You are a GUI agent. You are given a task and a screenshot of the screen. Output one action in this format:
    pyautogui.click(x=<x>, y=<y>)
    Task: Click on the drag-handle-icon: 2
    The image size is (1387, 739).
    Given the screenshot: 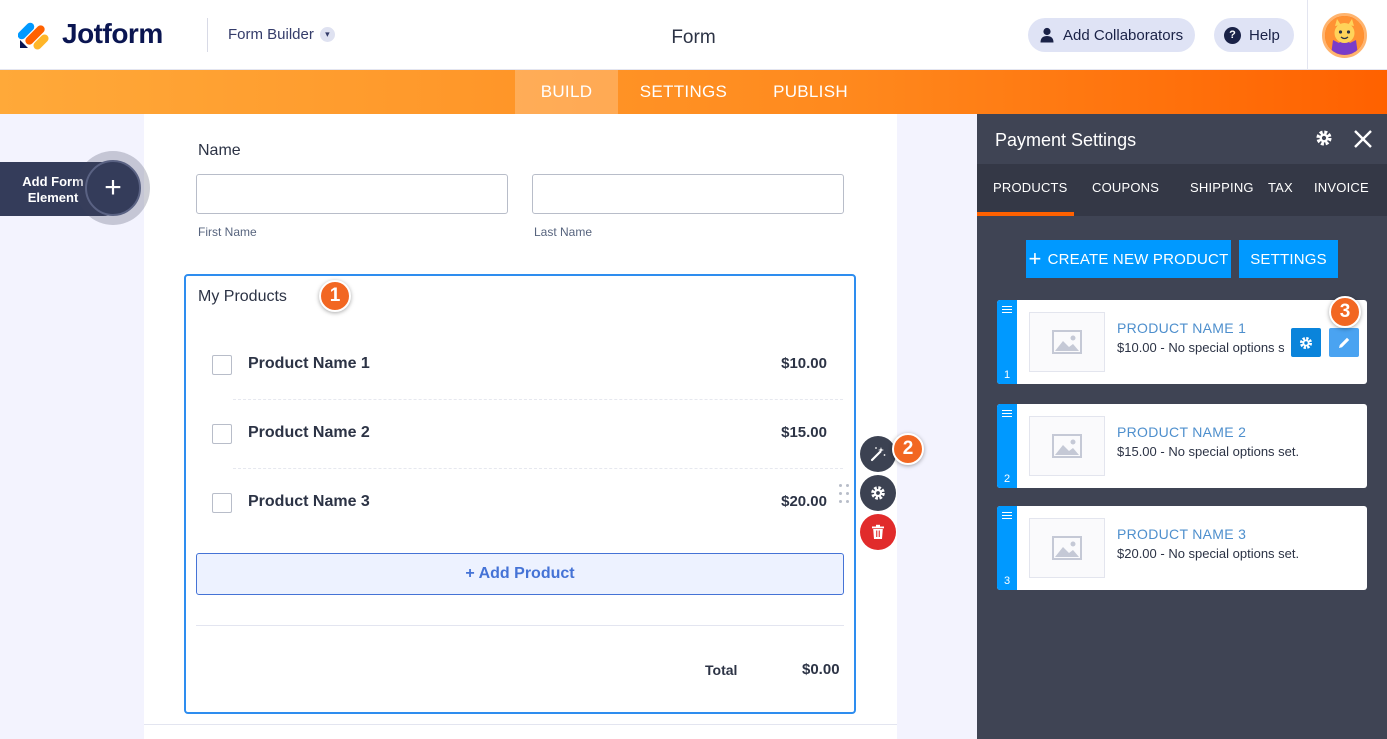 What is the action you would take?
    pyautogui.click(x=1007, y=446)
    